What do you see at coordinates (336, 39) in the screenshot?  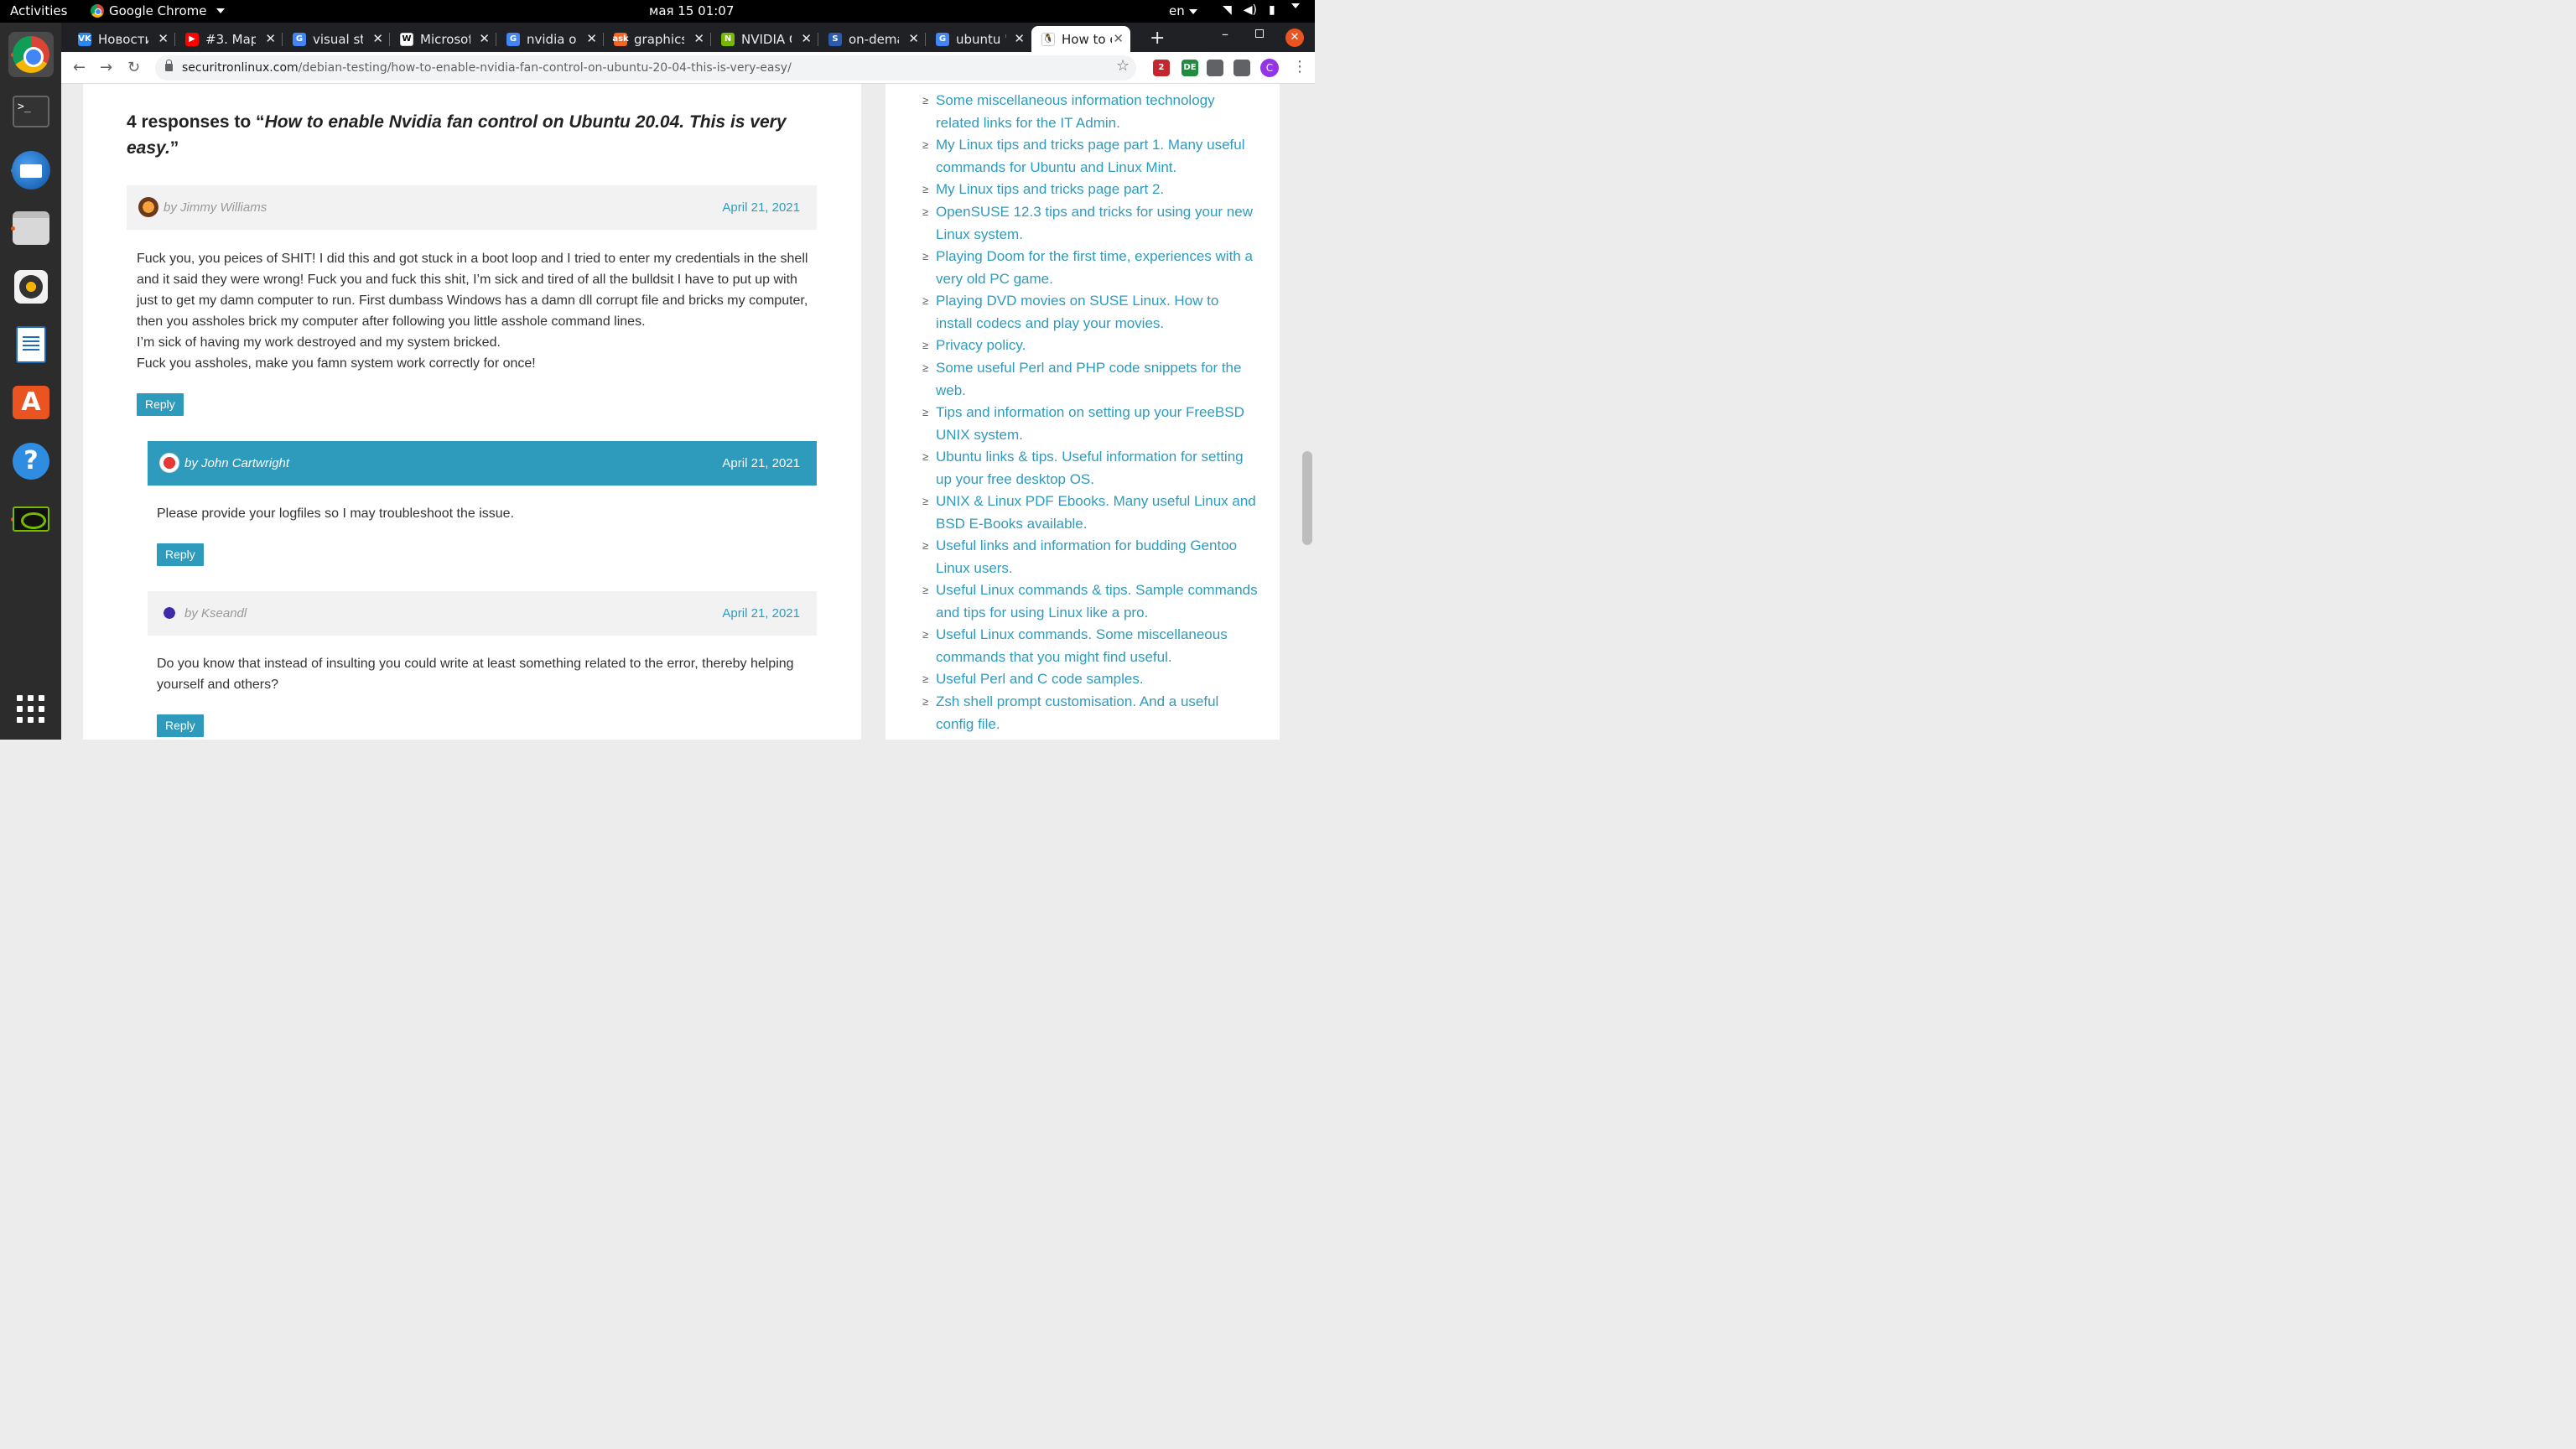 I see `browser-tab: Gvisual stu ✕` at bounding box center [336, 39].